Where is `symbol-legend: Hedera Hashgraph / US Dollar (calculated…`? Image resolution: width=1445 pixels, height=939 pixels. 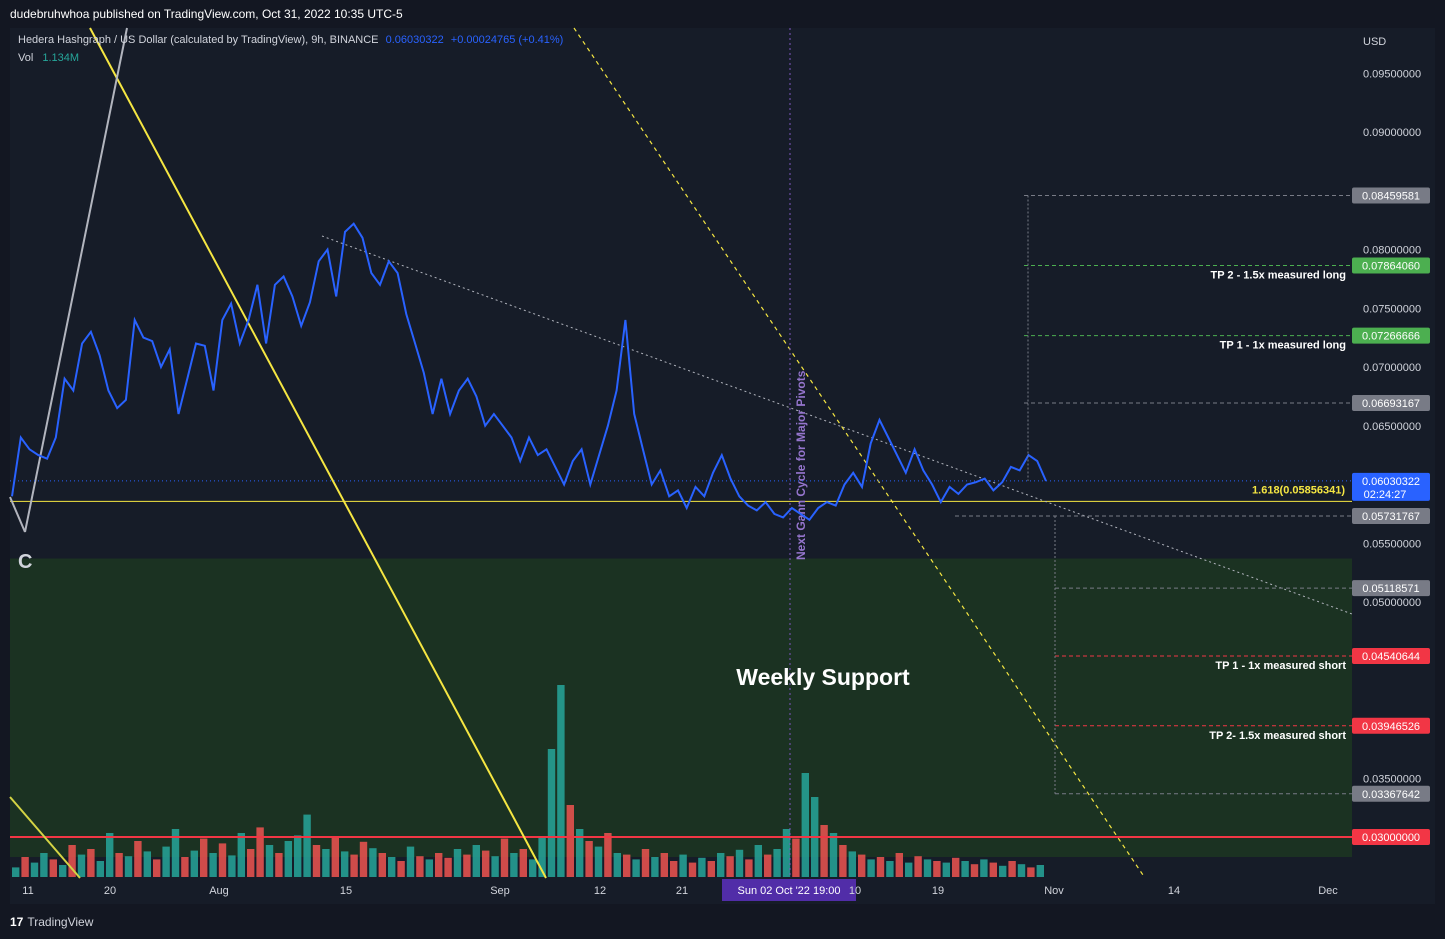 symbol-legend: Hedera Hashgraph / US Dollar (calculated… is located at coordinates (290, 40).